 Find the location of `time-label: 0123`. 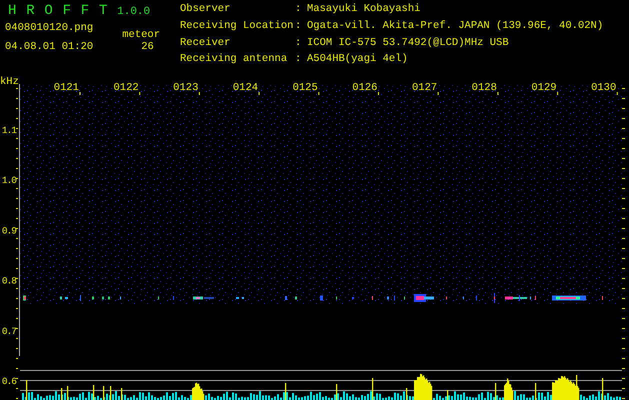

time-label: 0123 is located at coordinates (185, 88).